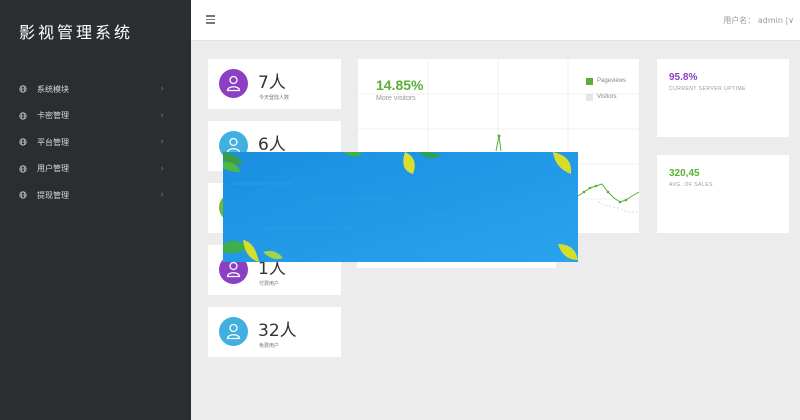 This screenshot has height=420, width=800. What do you see at coordinates (607, 97) in the screenshot?
I see `legend-label: Visitors` at bounding box center [607, 97].